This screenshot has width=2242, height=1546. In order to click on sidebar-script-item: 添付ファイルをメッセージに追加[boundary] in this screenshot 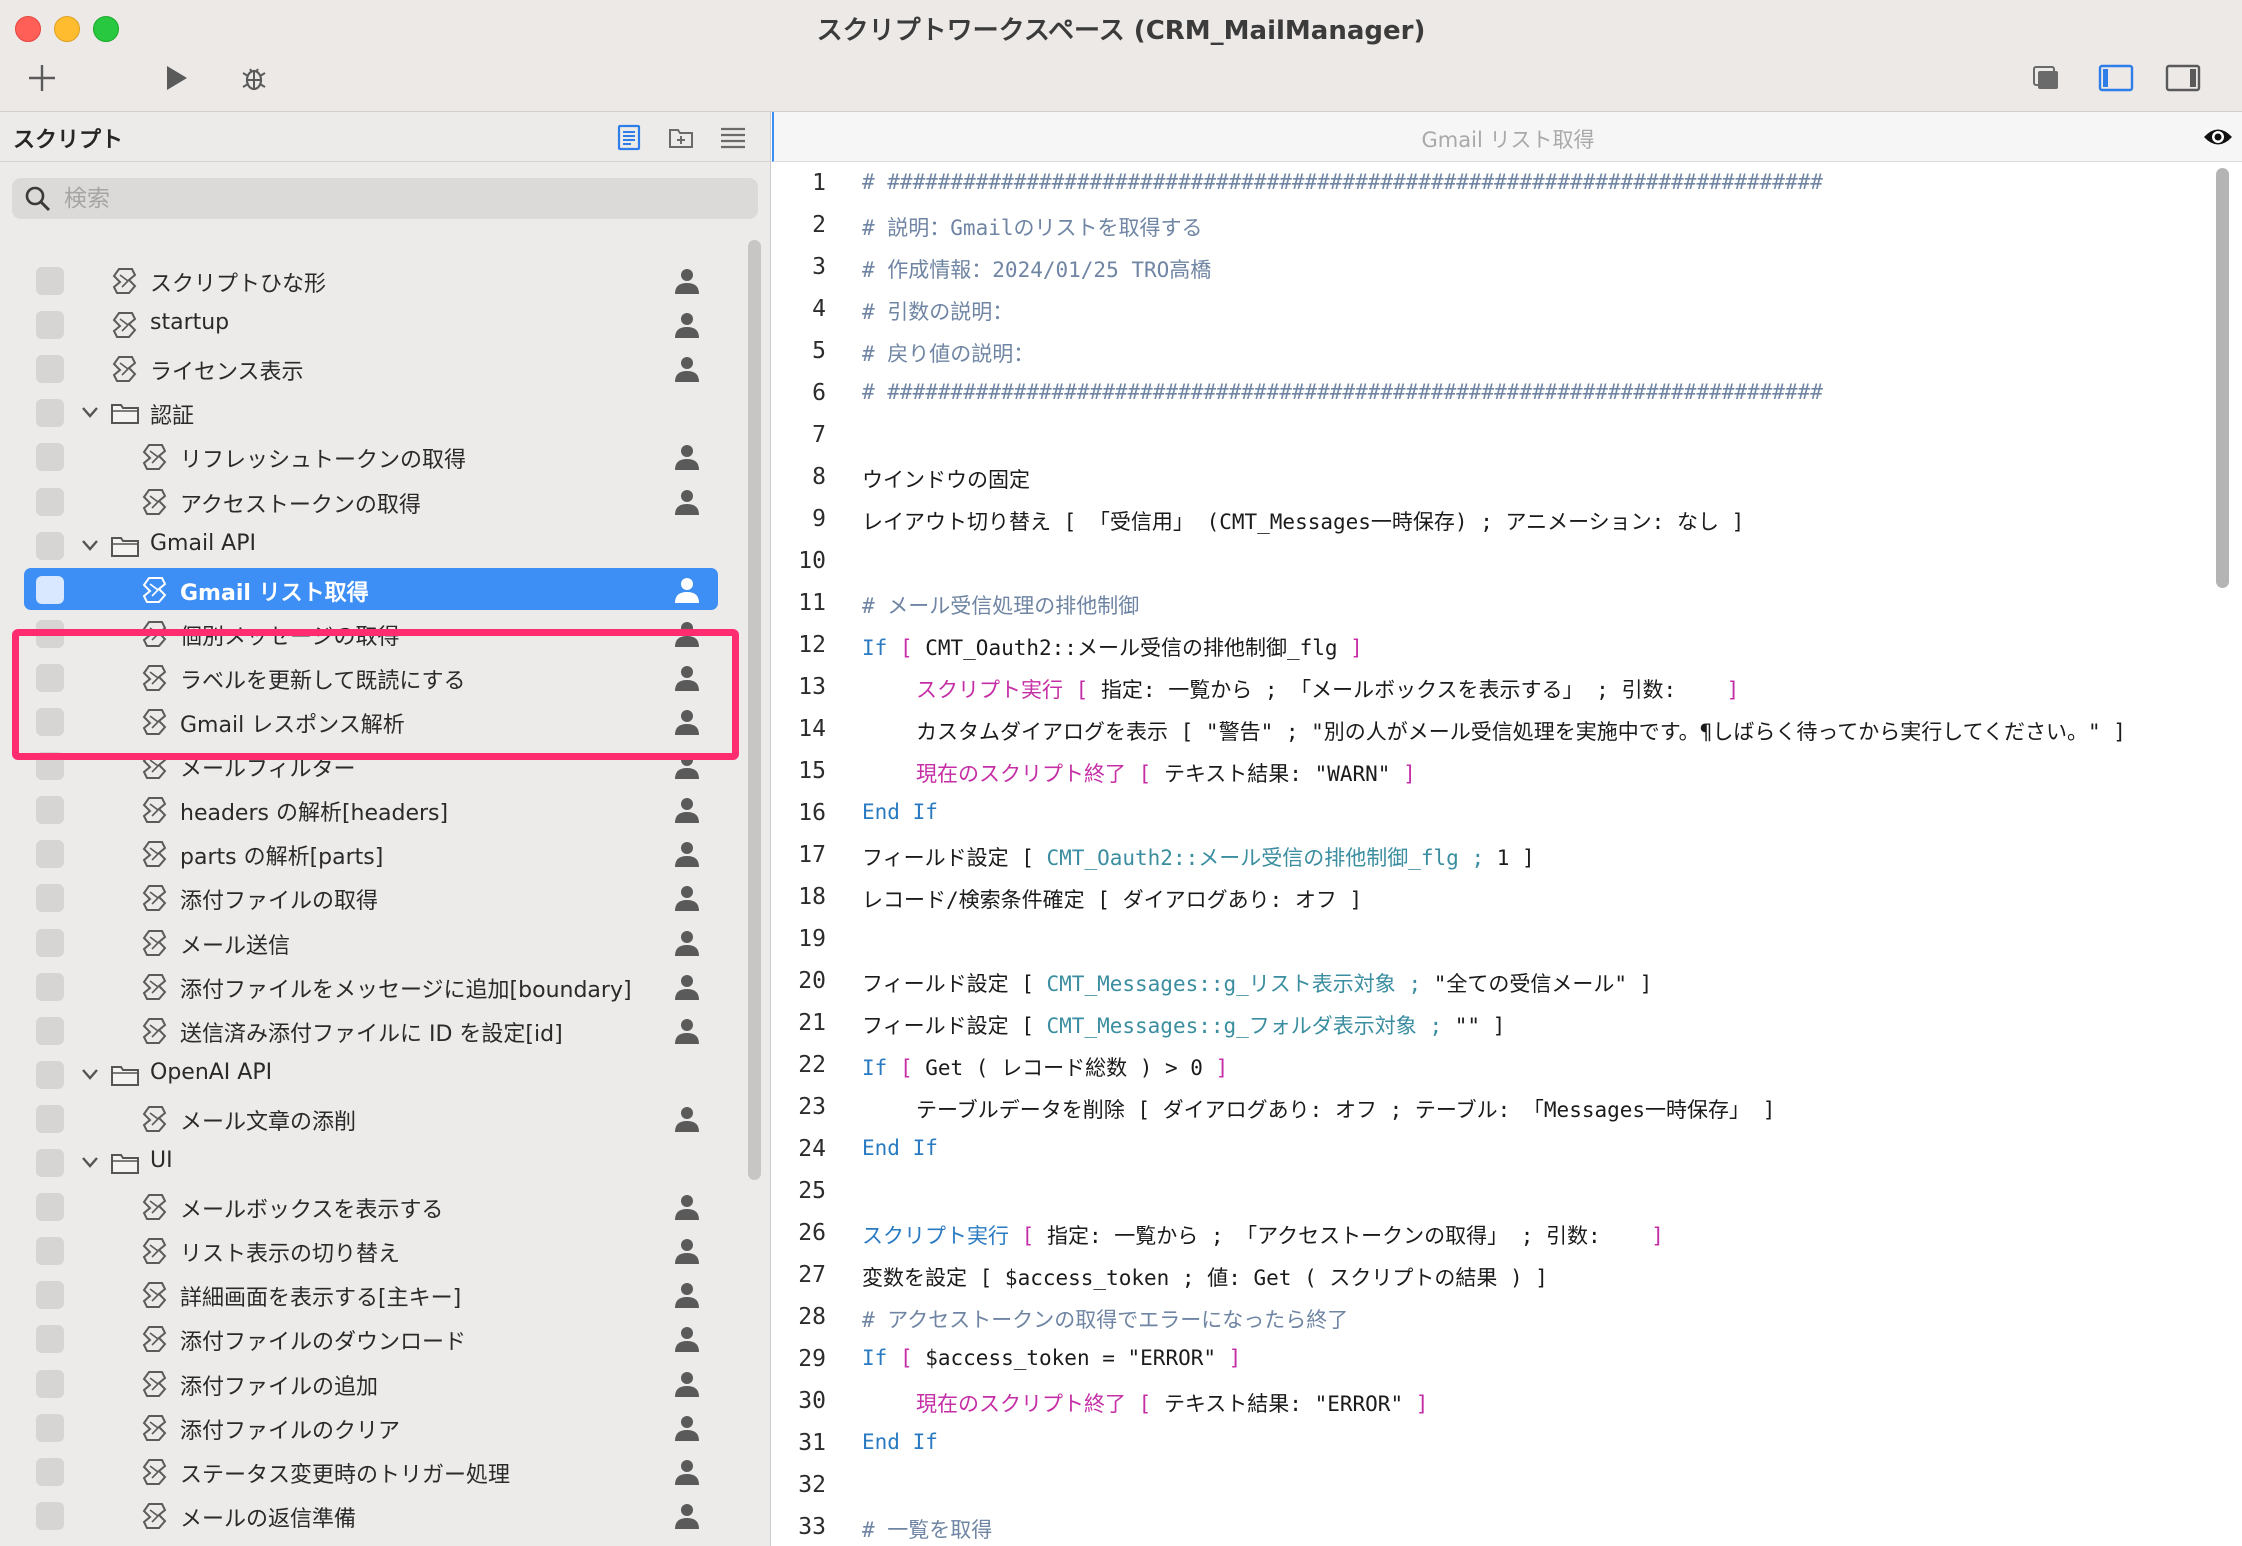, I will do `click(385, 986)`.